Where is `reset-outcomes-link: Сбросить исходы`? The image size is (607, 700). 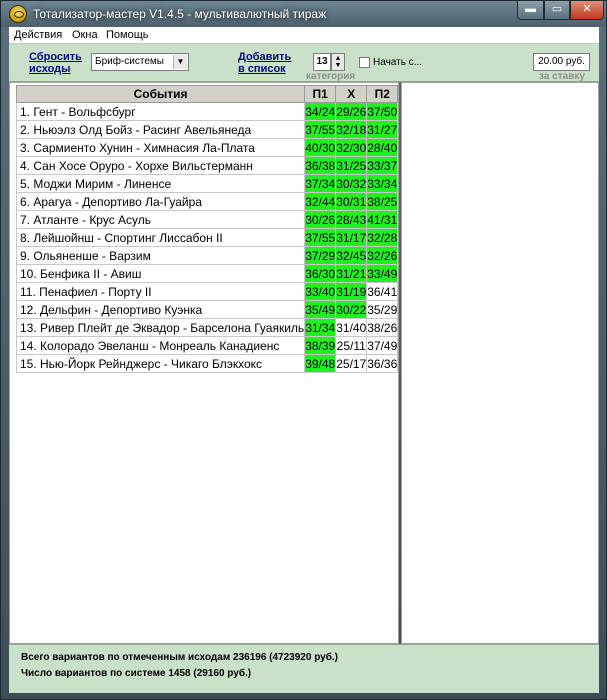
reset-outcomes-link: Сбросить исходы is located at coordinates (55, 63).